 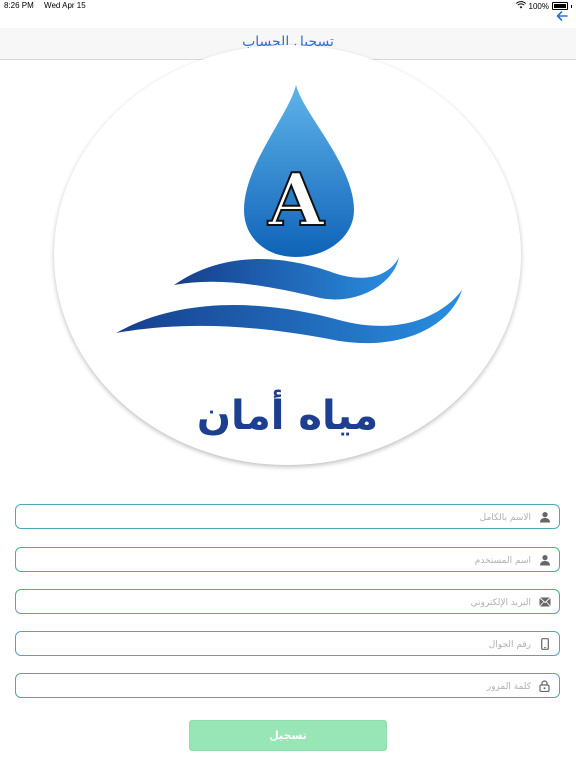 I want to click on status-left: 8:26 PM Wed Apr 15, so click(x=49, y=5).